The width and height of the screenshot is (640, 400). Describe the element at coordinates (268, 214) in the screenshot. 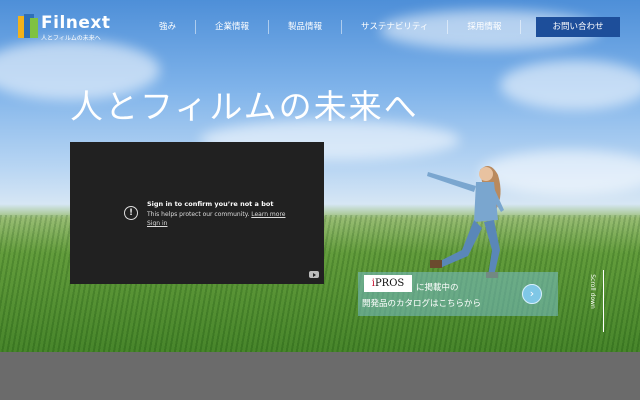

I see `learn-more-link: Learn more` at that location.